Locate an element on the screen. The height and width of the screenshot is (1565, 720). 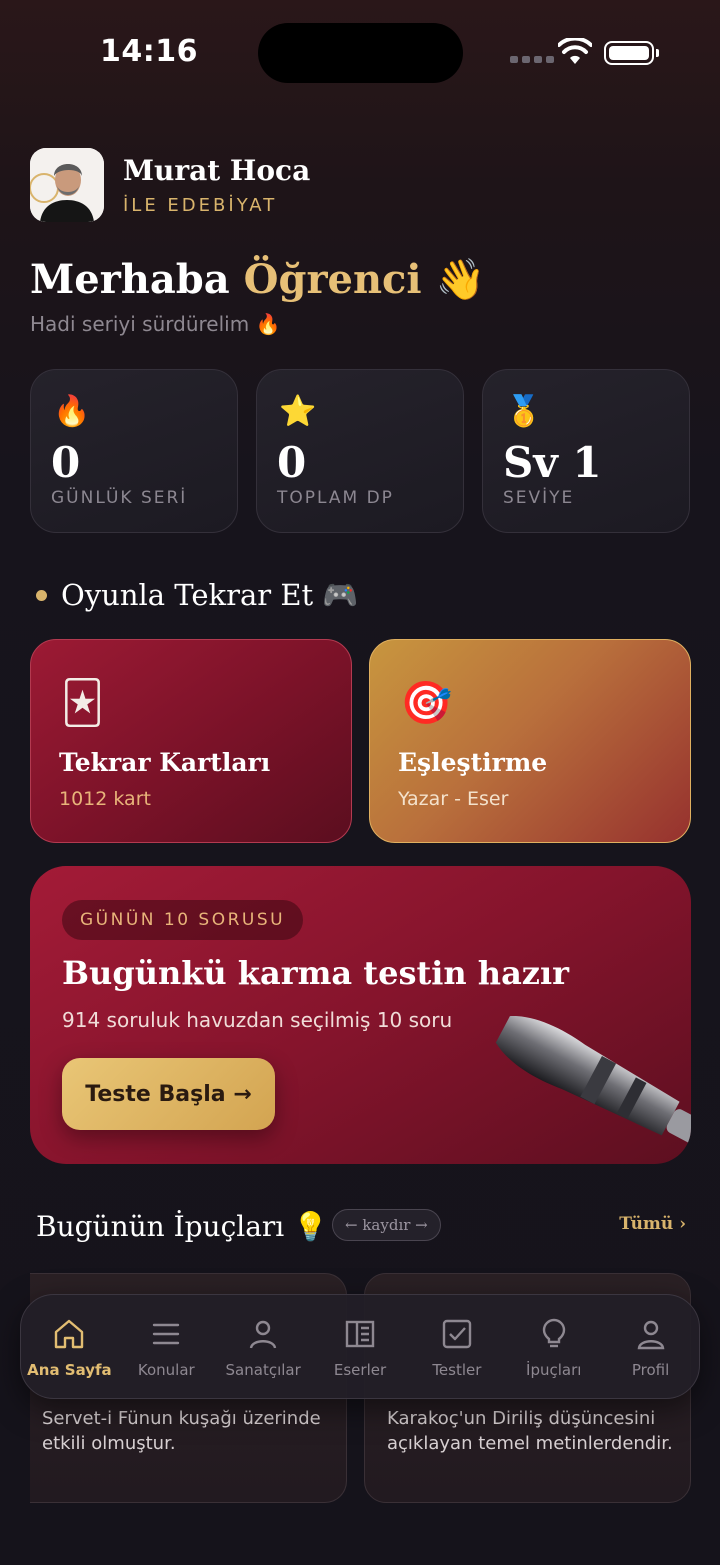
tips-header: Bugünün İpuçları 💡 ← kaydır → Tümü › is located at coordinates (361, 1228).